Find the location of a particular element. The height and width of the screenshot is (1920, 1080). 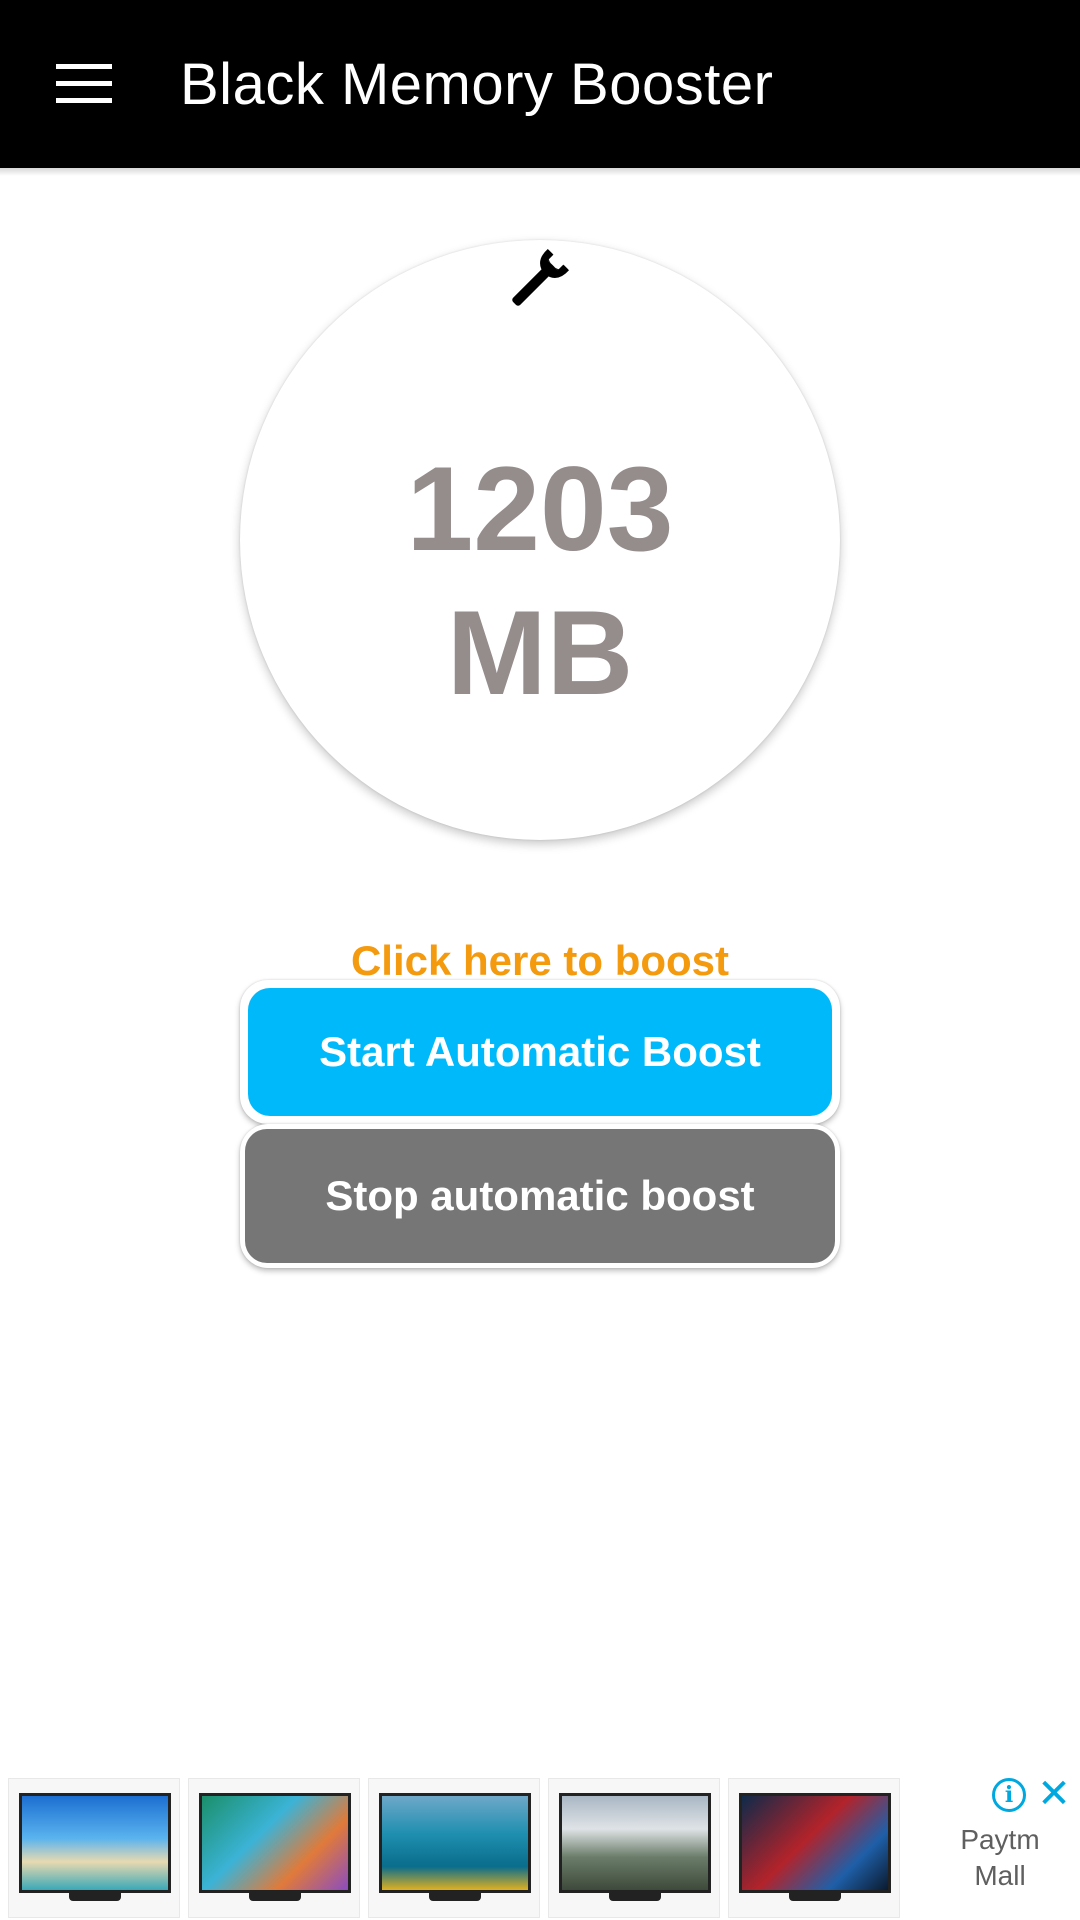

close-icon: ✕ is located at coordinates (1054, 1794).